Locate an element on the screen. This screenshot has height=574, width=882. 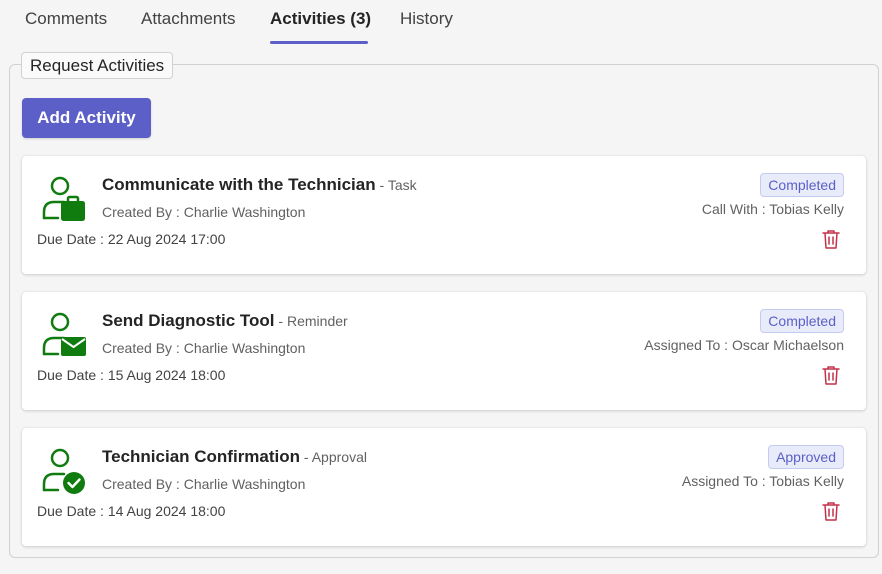
section-legend: Request Activities is located at coordinates (97, 65).